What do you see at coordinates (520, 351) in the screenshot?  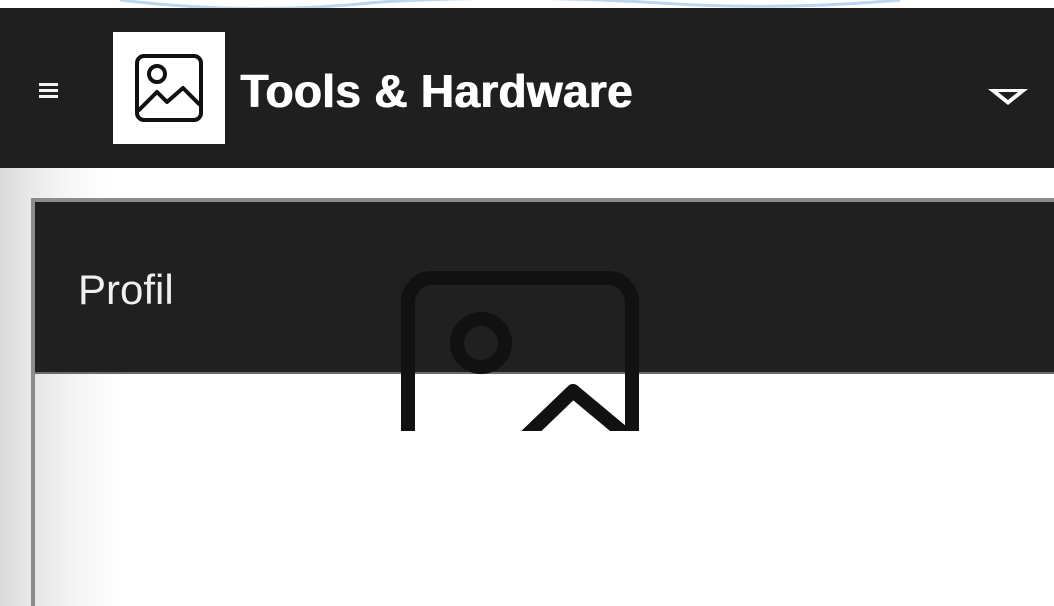 I see `profile-image-placeholder-icon` at bounding box center [520, 351].